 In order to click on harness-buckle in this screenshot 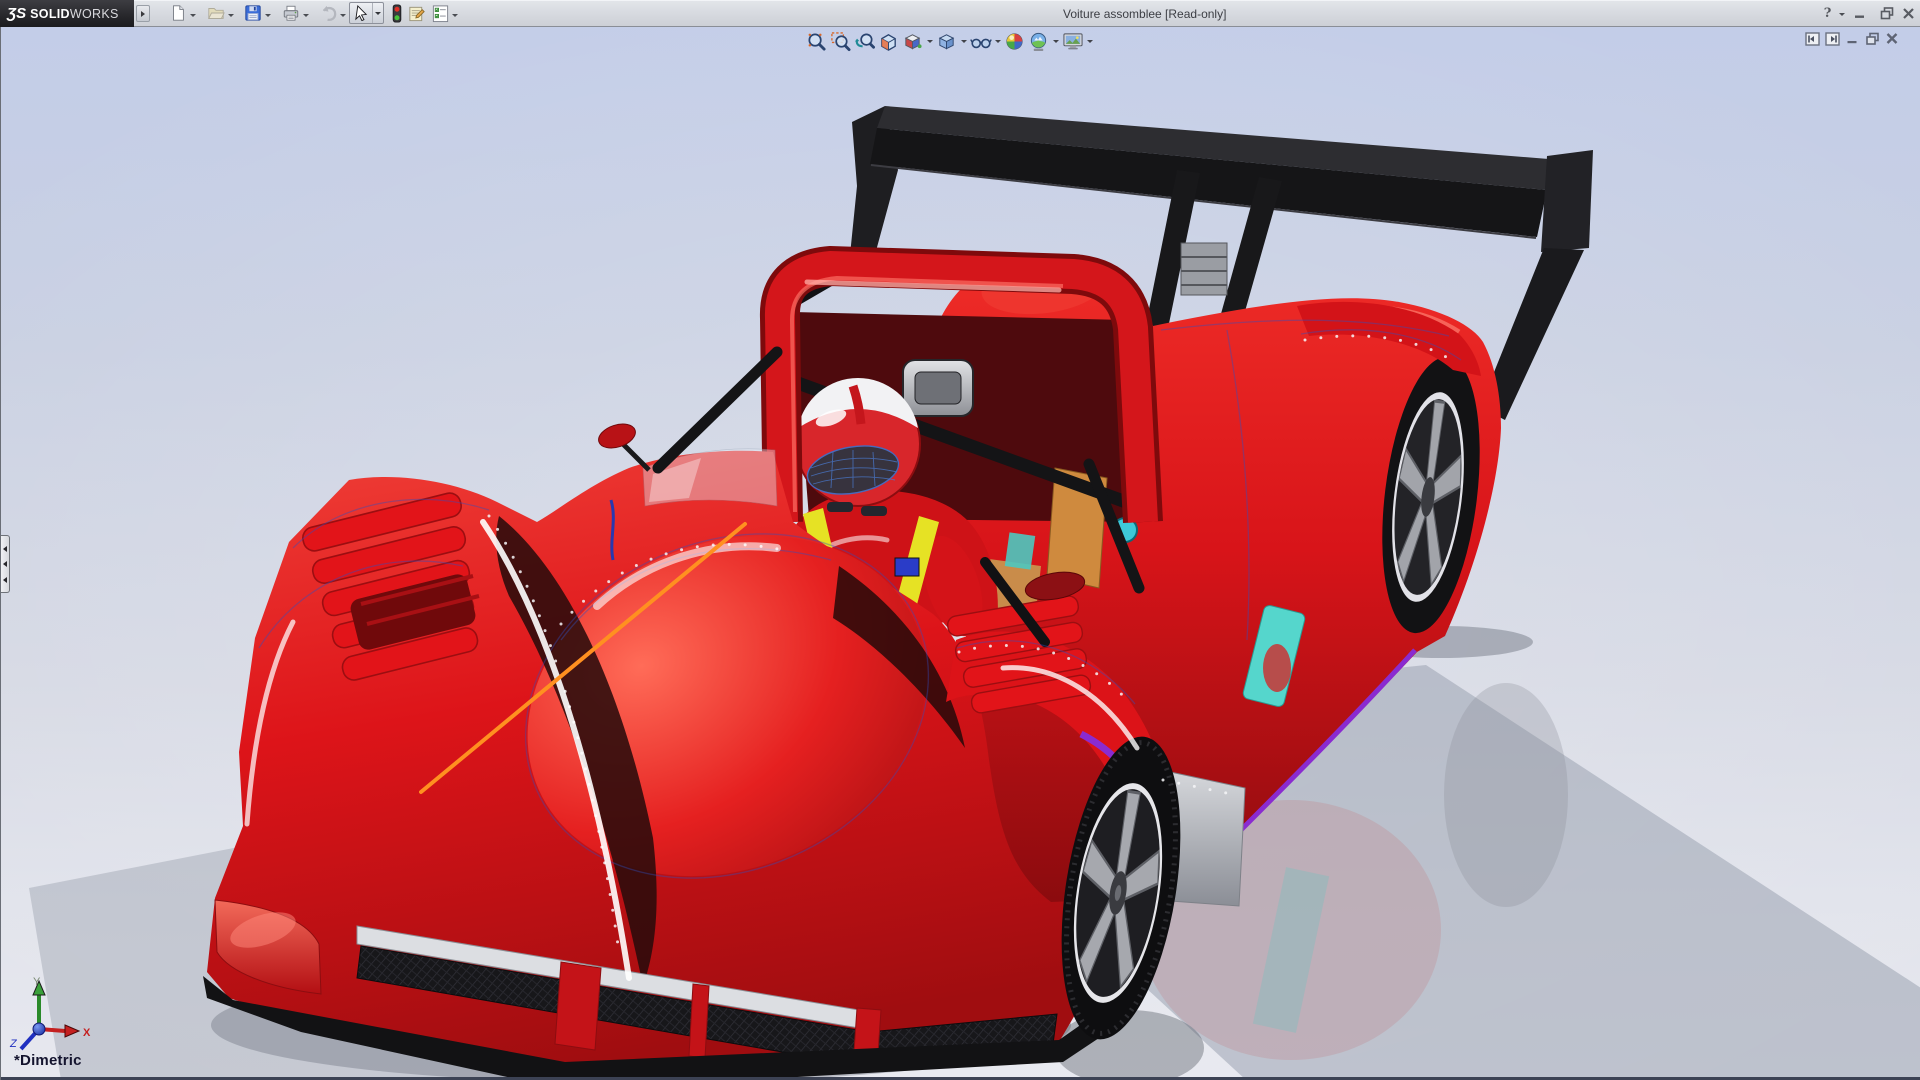, I will do `click(907, 567)`.